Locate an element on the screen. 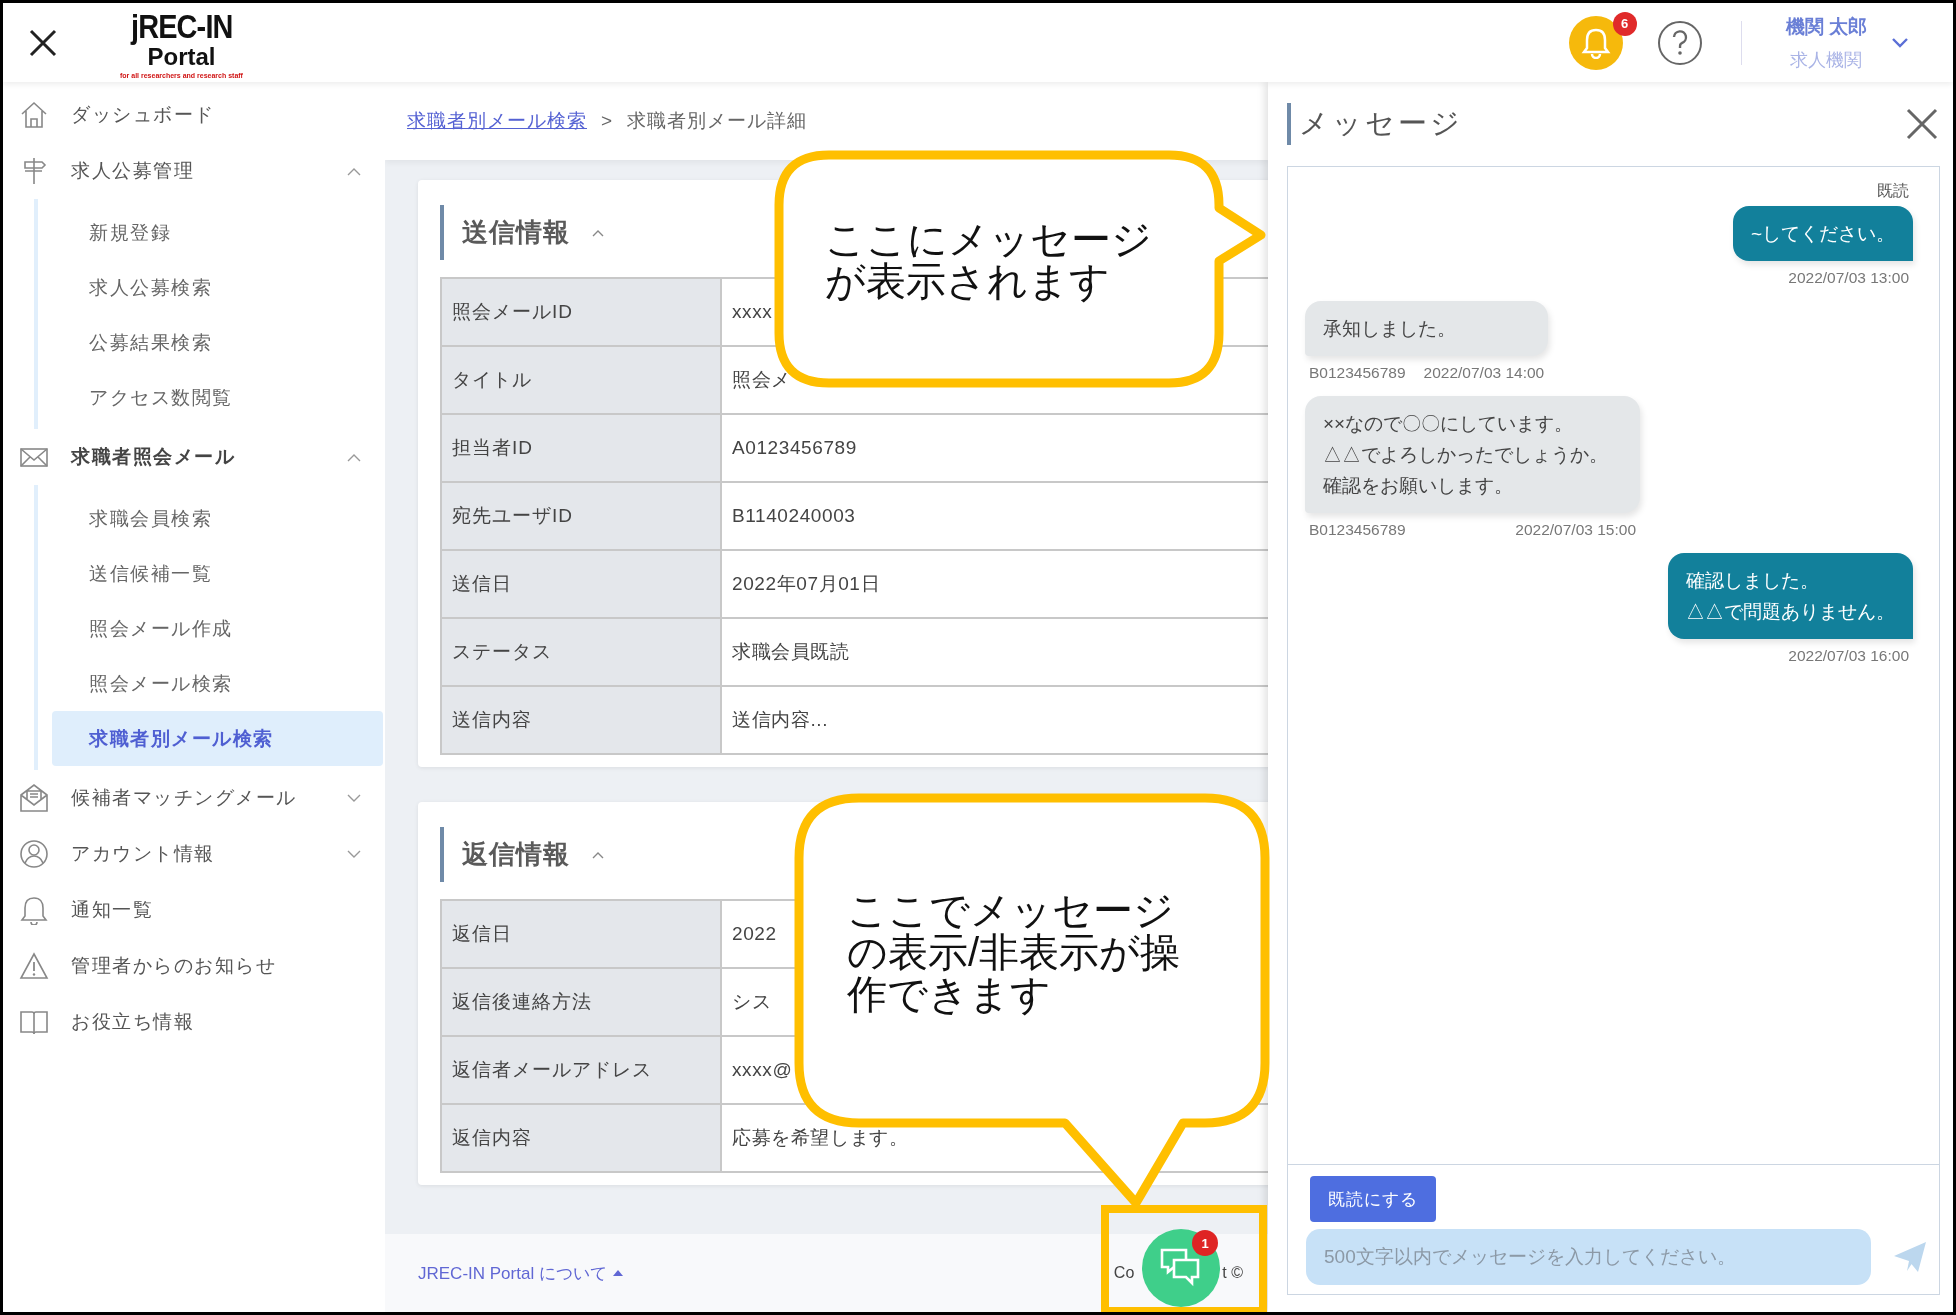 Image resolution: width=1956 pixels, height=1315 pixels. nav-item: アカウント情報 is located at coordinates (194, 854).